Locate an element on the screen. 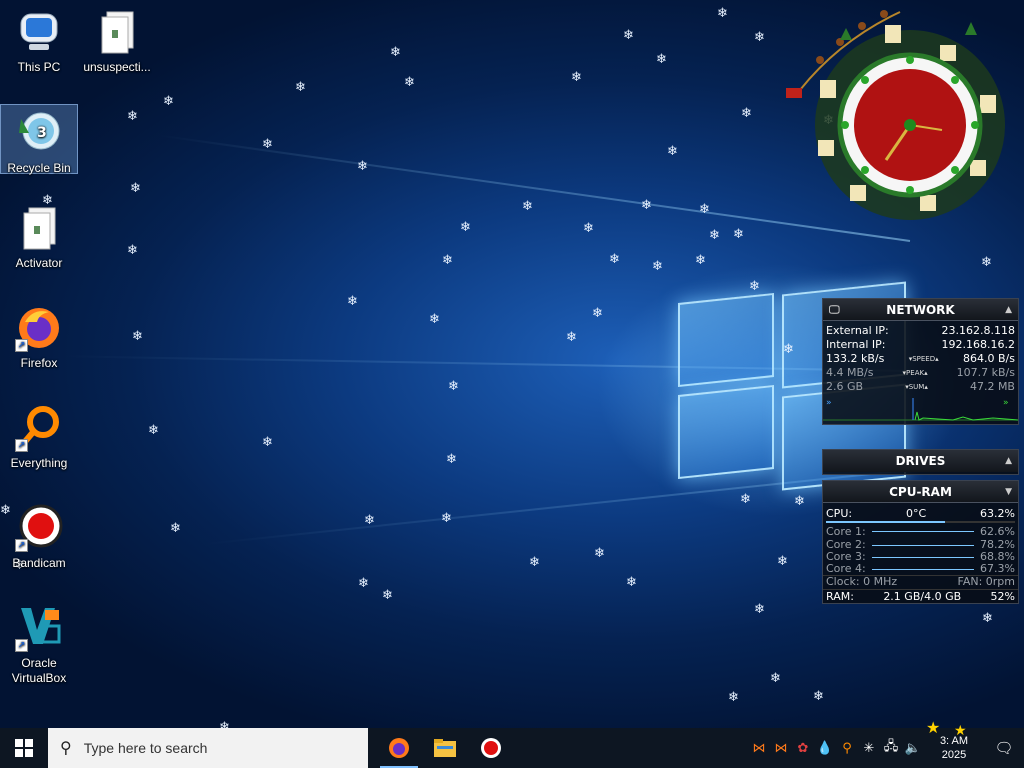  desktop-icon-recycle-bin: 3 Recycle Bin is located at coordinates (39, 139).